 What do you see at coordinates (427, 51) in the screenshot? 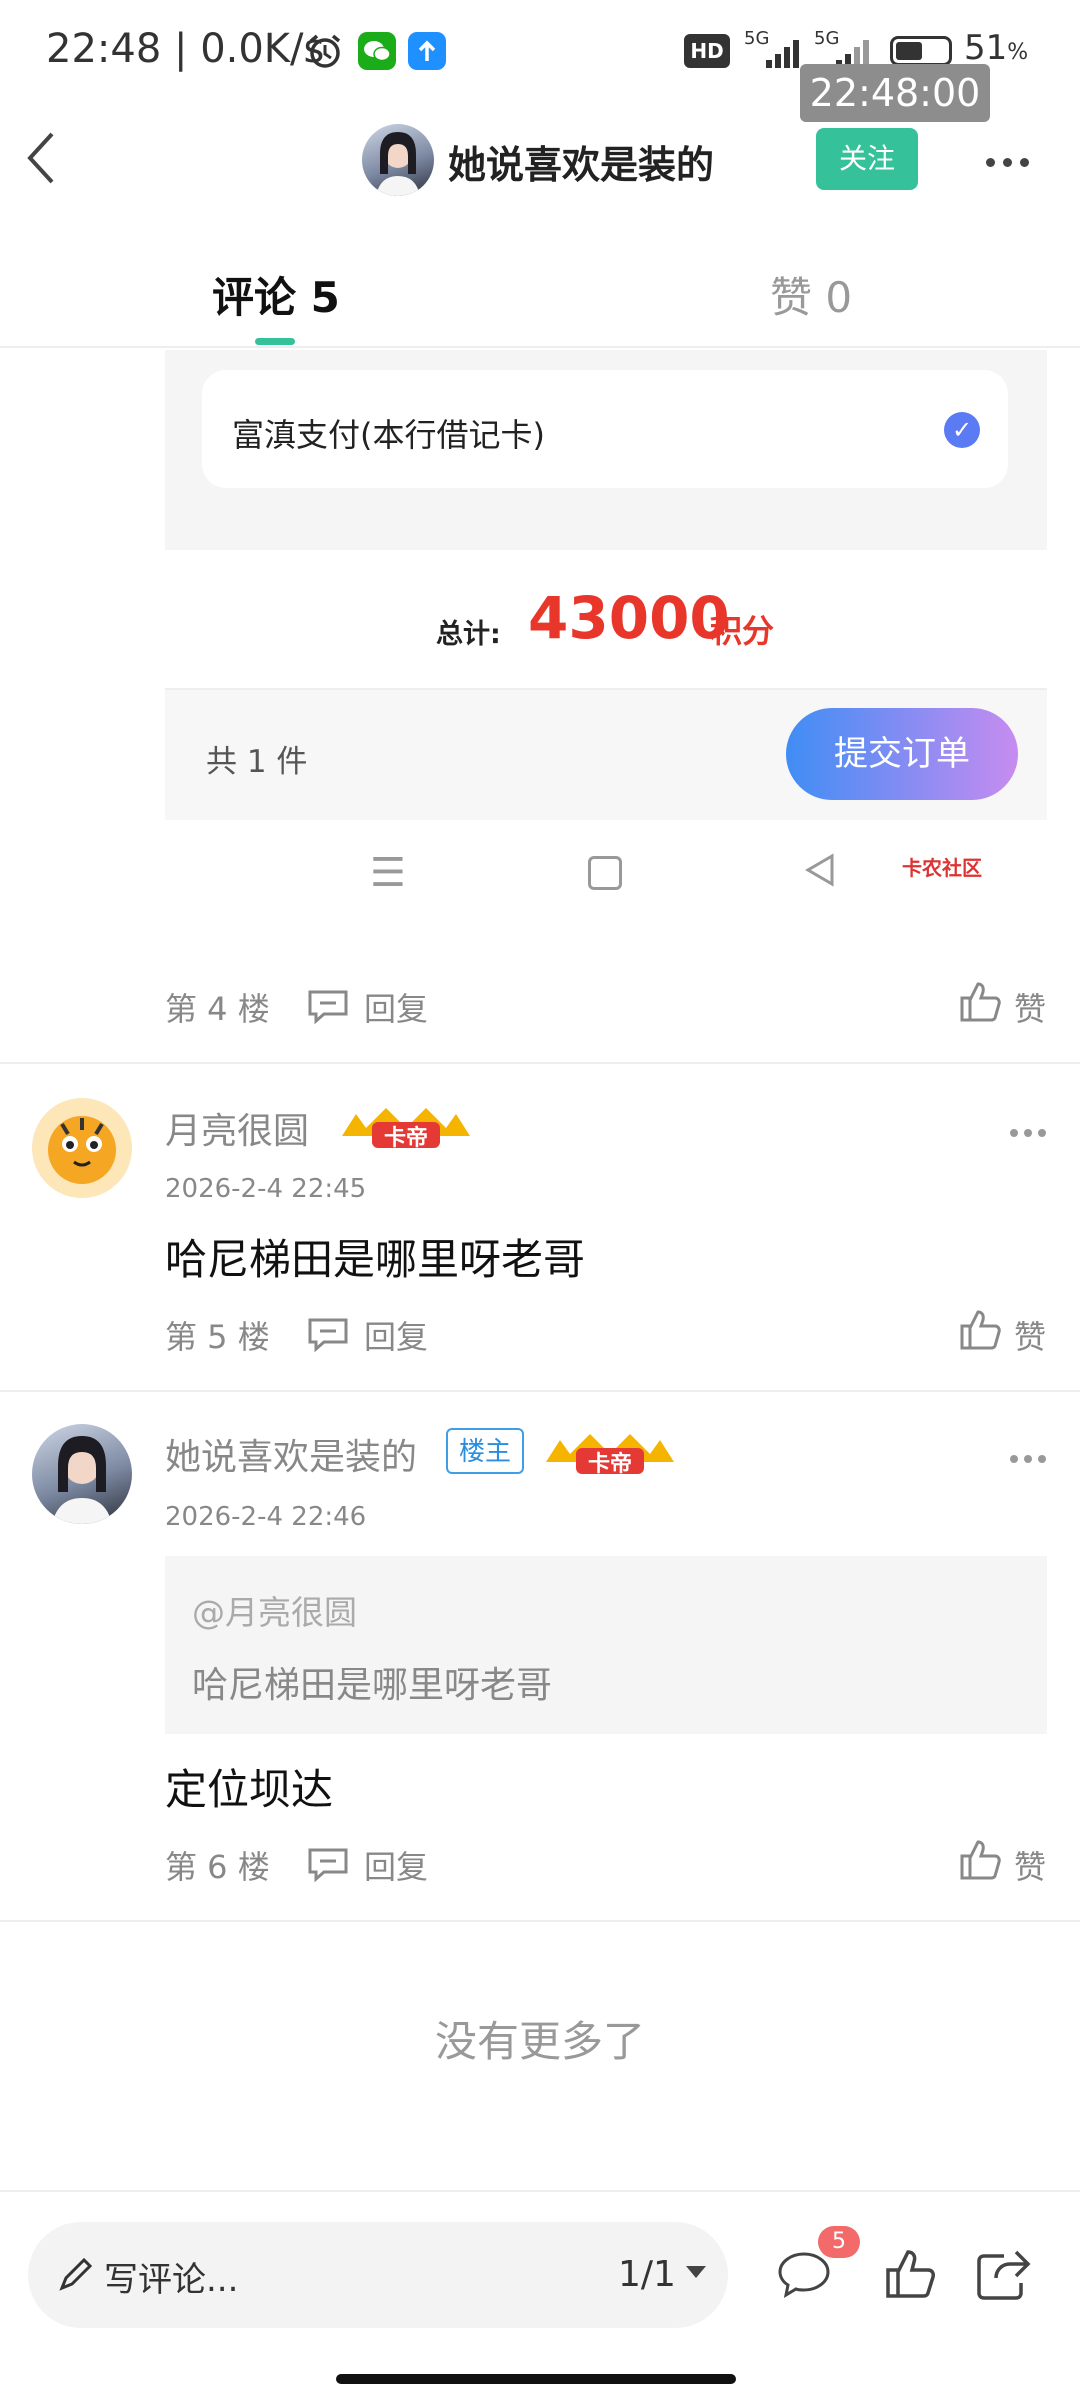
I see `upload-icon` at bounding box center [427, 51].